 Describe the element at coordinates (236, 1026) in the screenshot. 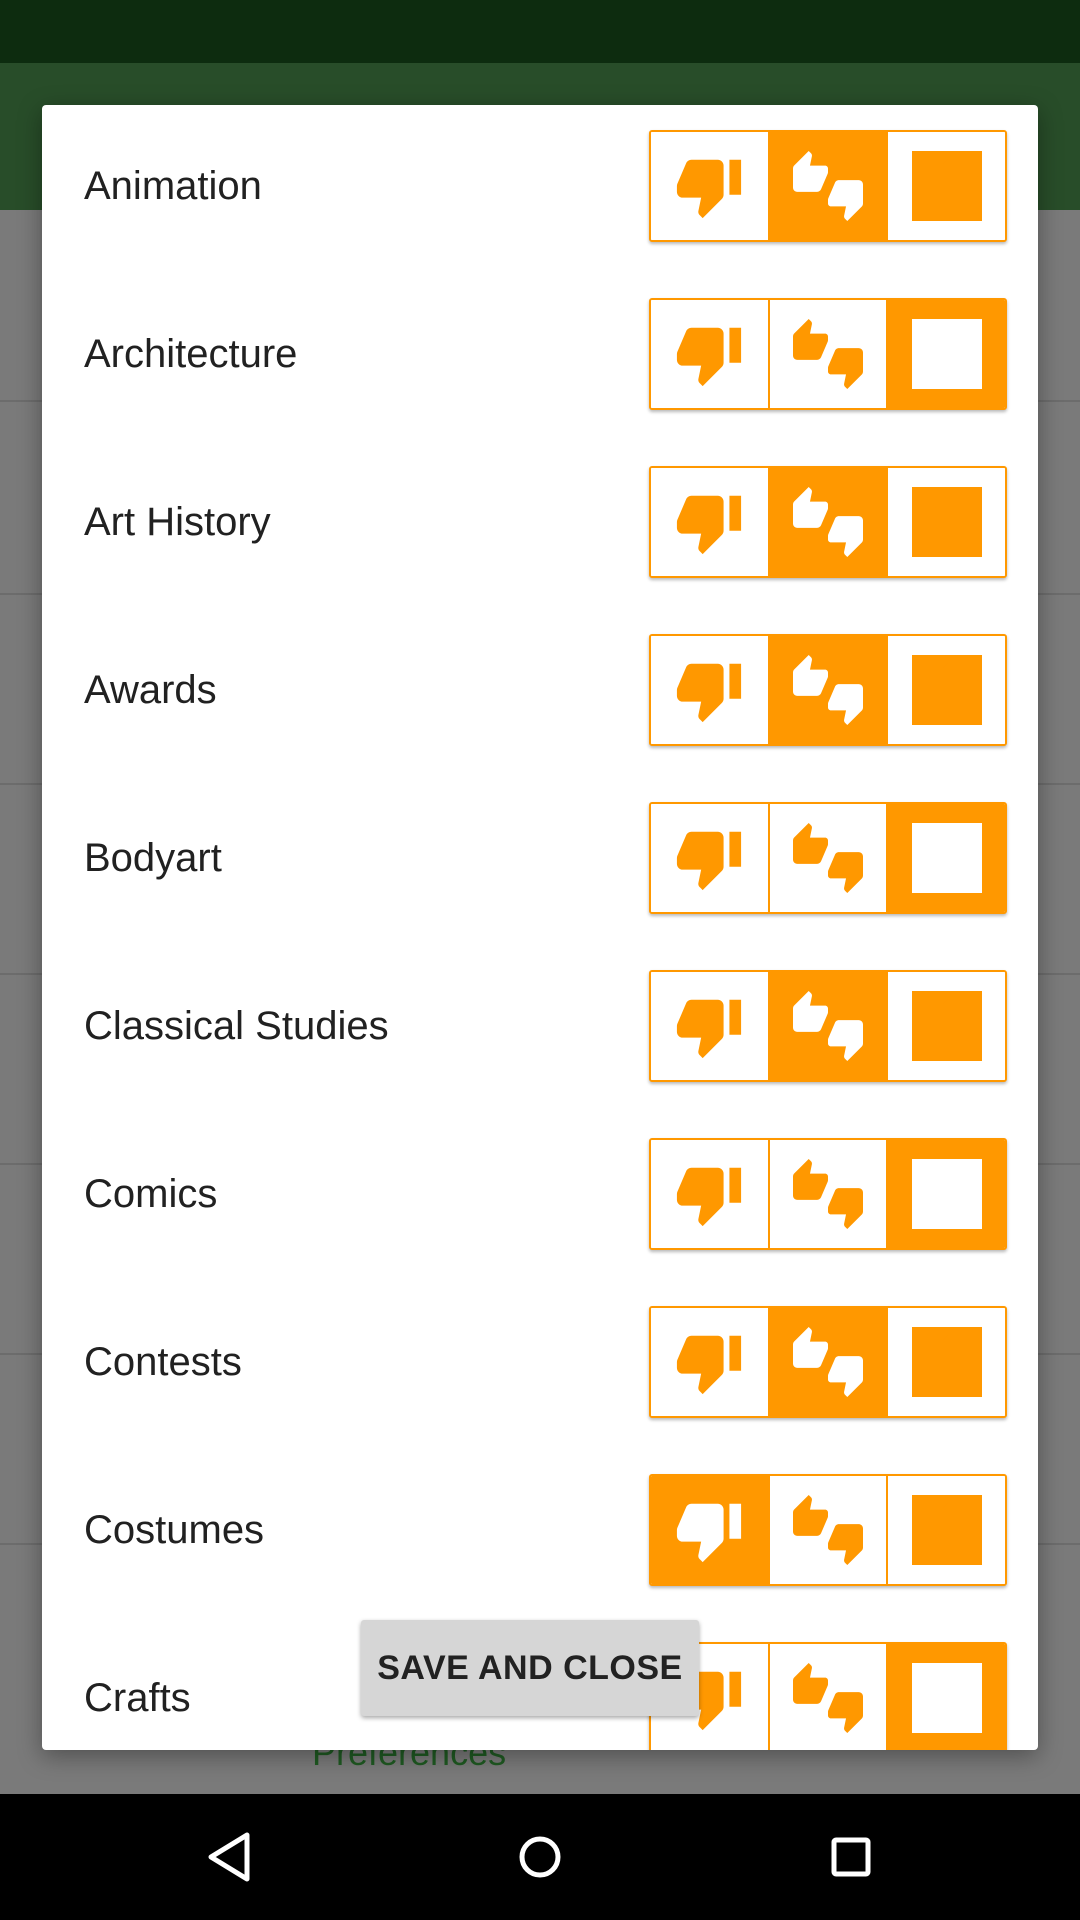

I see `category-label: Classical Studies` at that location.